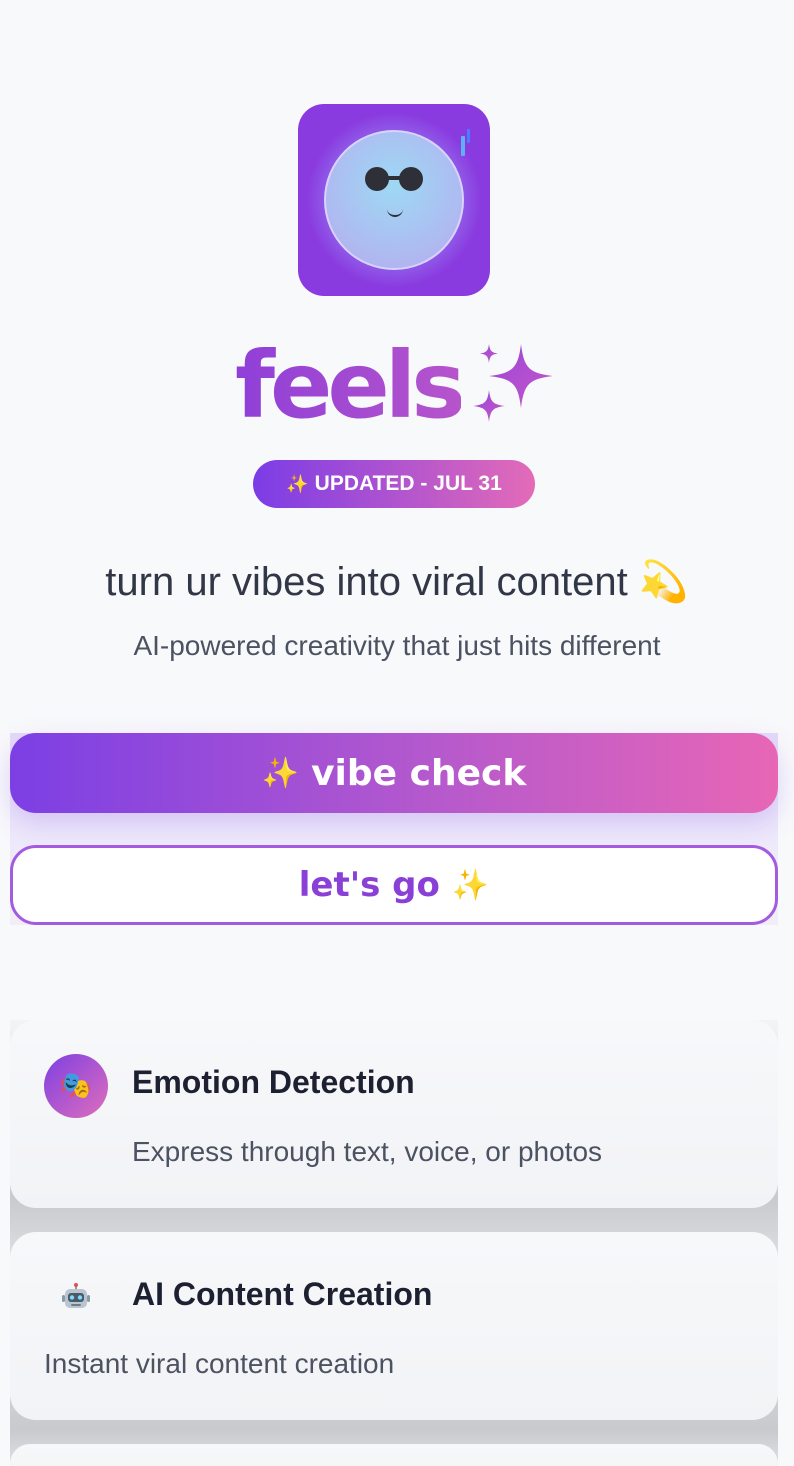 This screenshot has height=1466, width=794. I want to click on cta-area: ✨ vibe check let's go ✨, so click(394, 829).